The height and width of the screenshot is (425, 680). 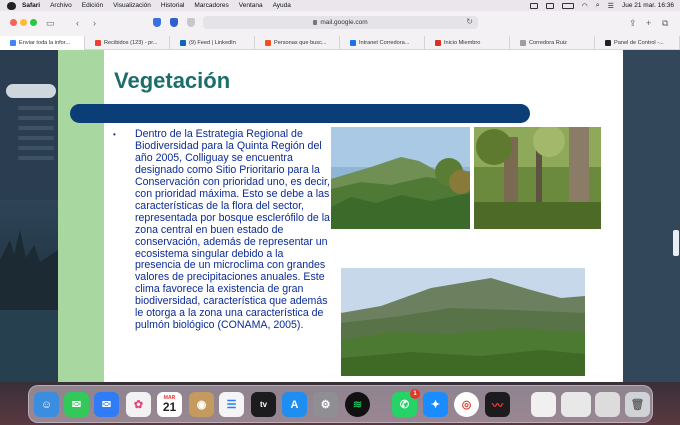 I want to click on display-icon, so click(x=549, y=5).